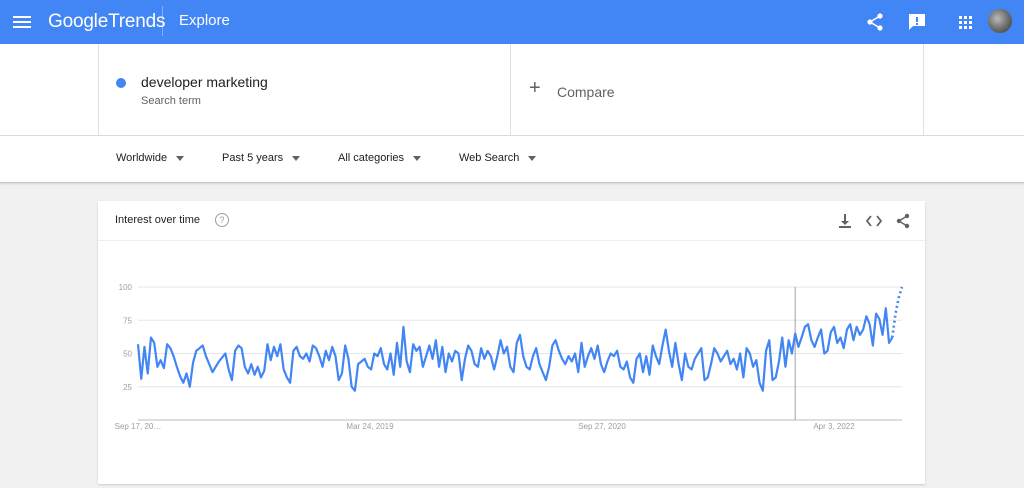 This screenshot has height=488, width=1024. Describe the element at coordinates (137, 21) in the screenshot. I see `logo-trends: Trends` at that location.